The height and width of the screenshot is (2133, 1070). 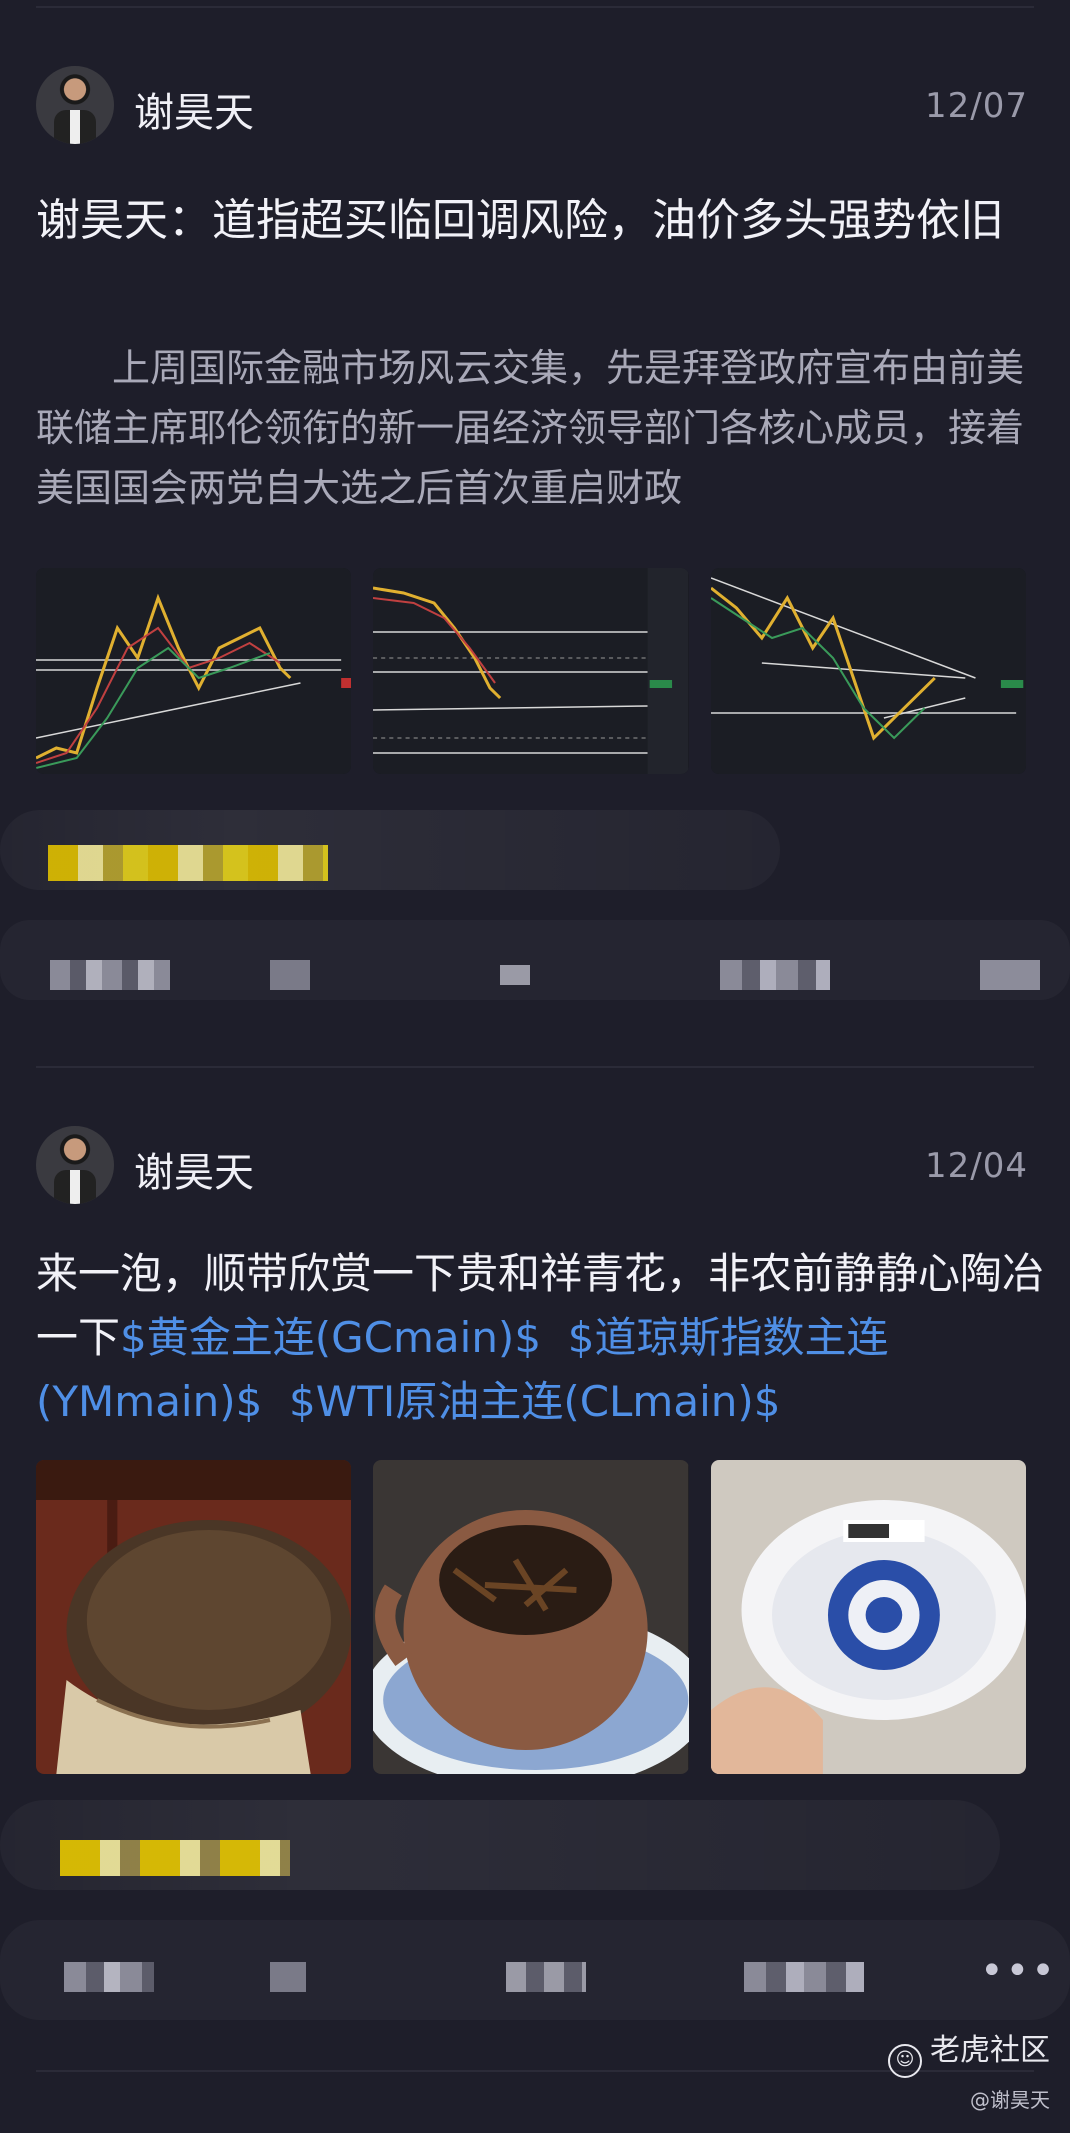 I want to click on post-date: 12/07, so click(x=976, y=106).